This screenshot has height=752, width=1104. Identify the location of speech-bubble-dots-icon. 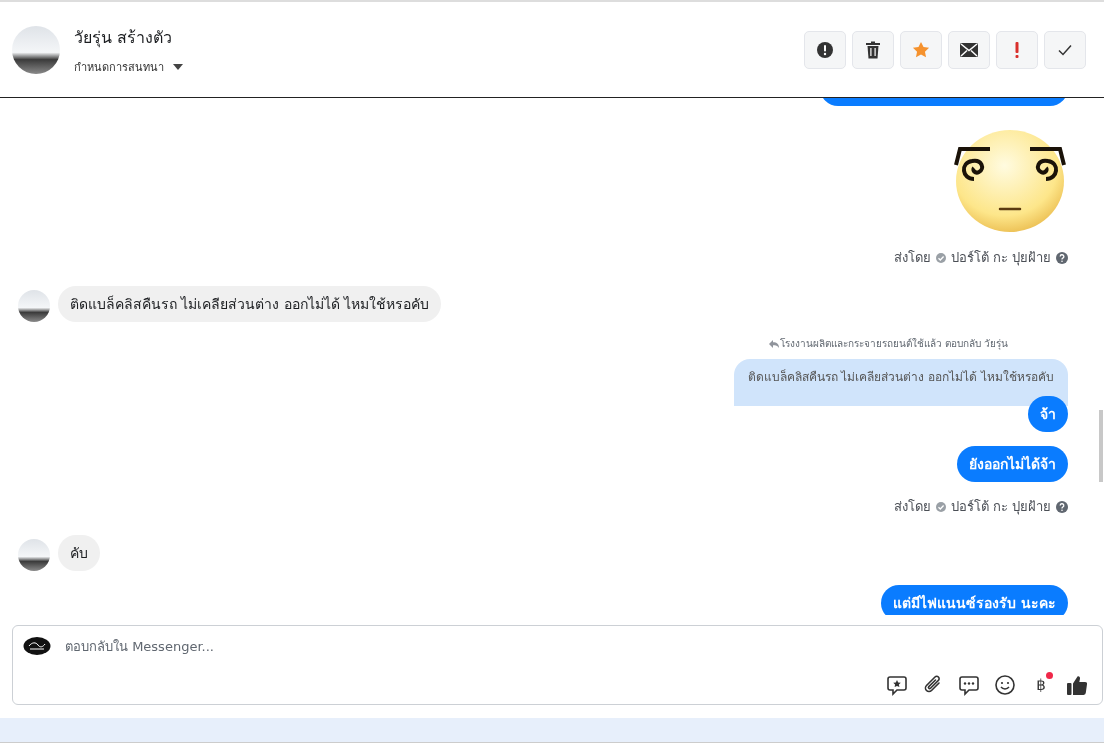
(969, 685).